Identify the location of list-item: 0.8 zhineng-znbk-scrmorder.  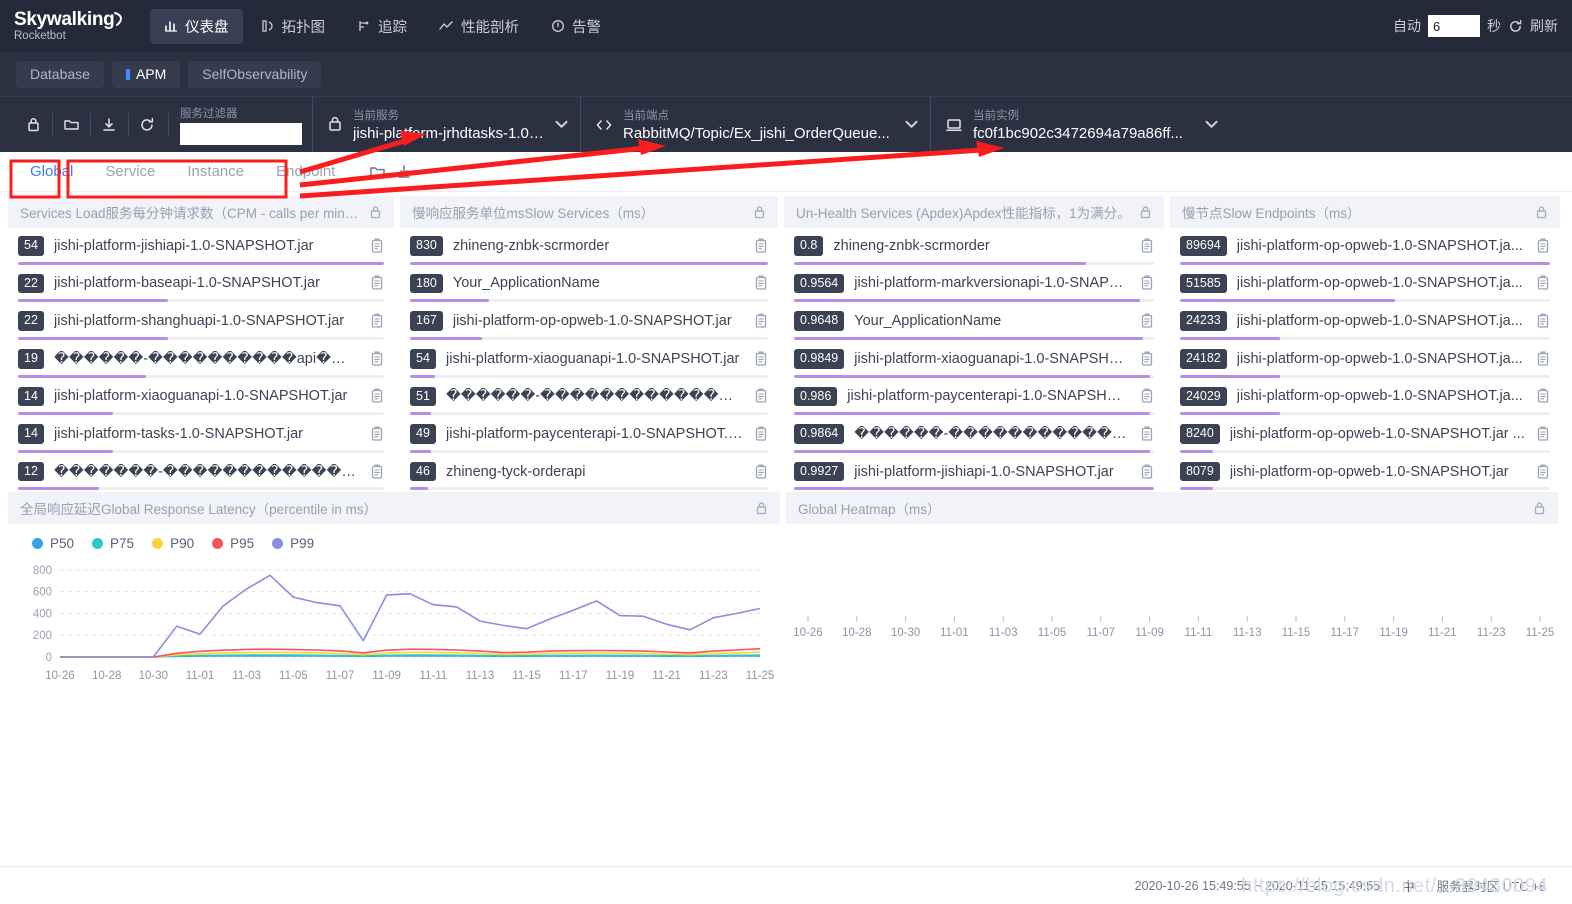
(974, 250).